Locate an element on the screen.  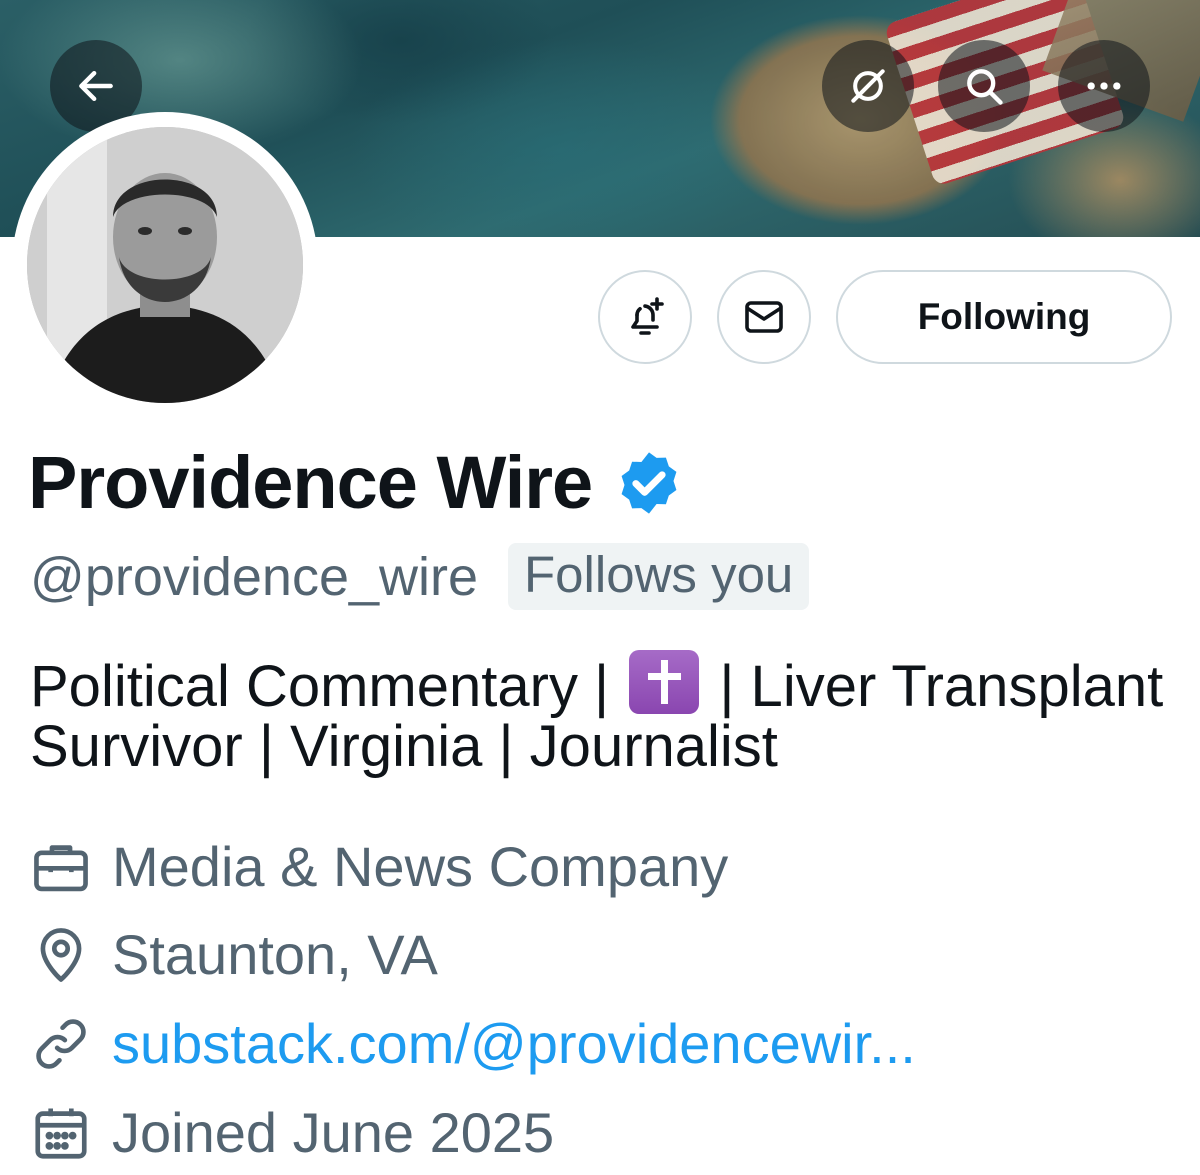
avatar is located at coordinates (165, 265).